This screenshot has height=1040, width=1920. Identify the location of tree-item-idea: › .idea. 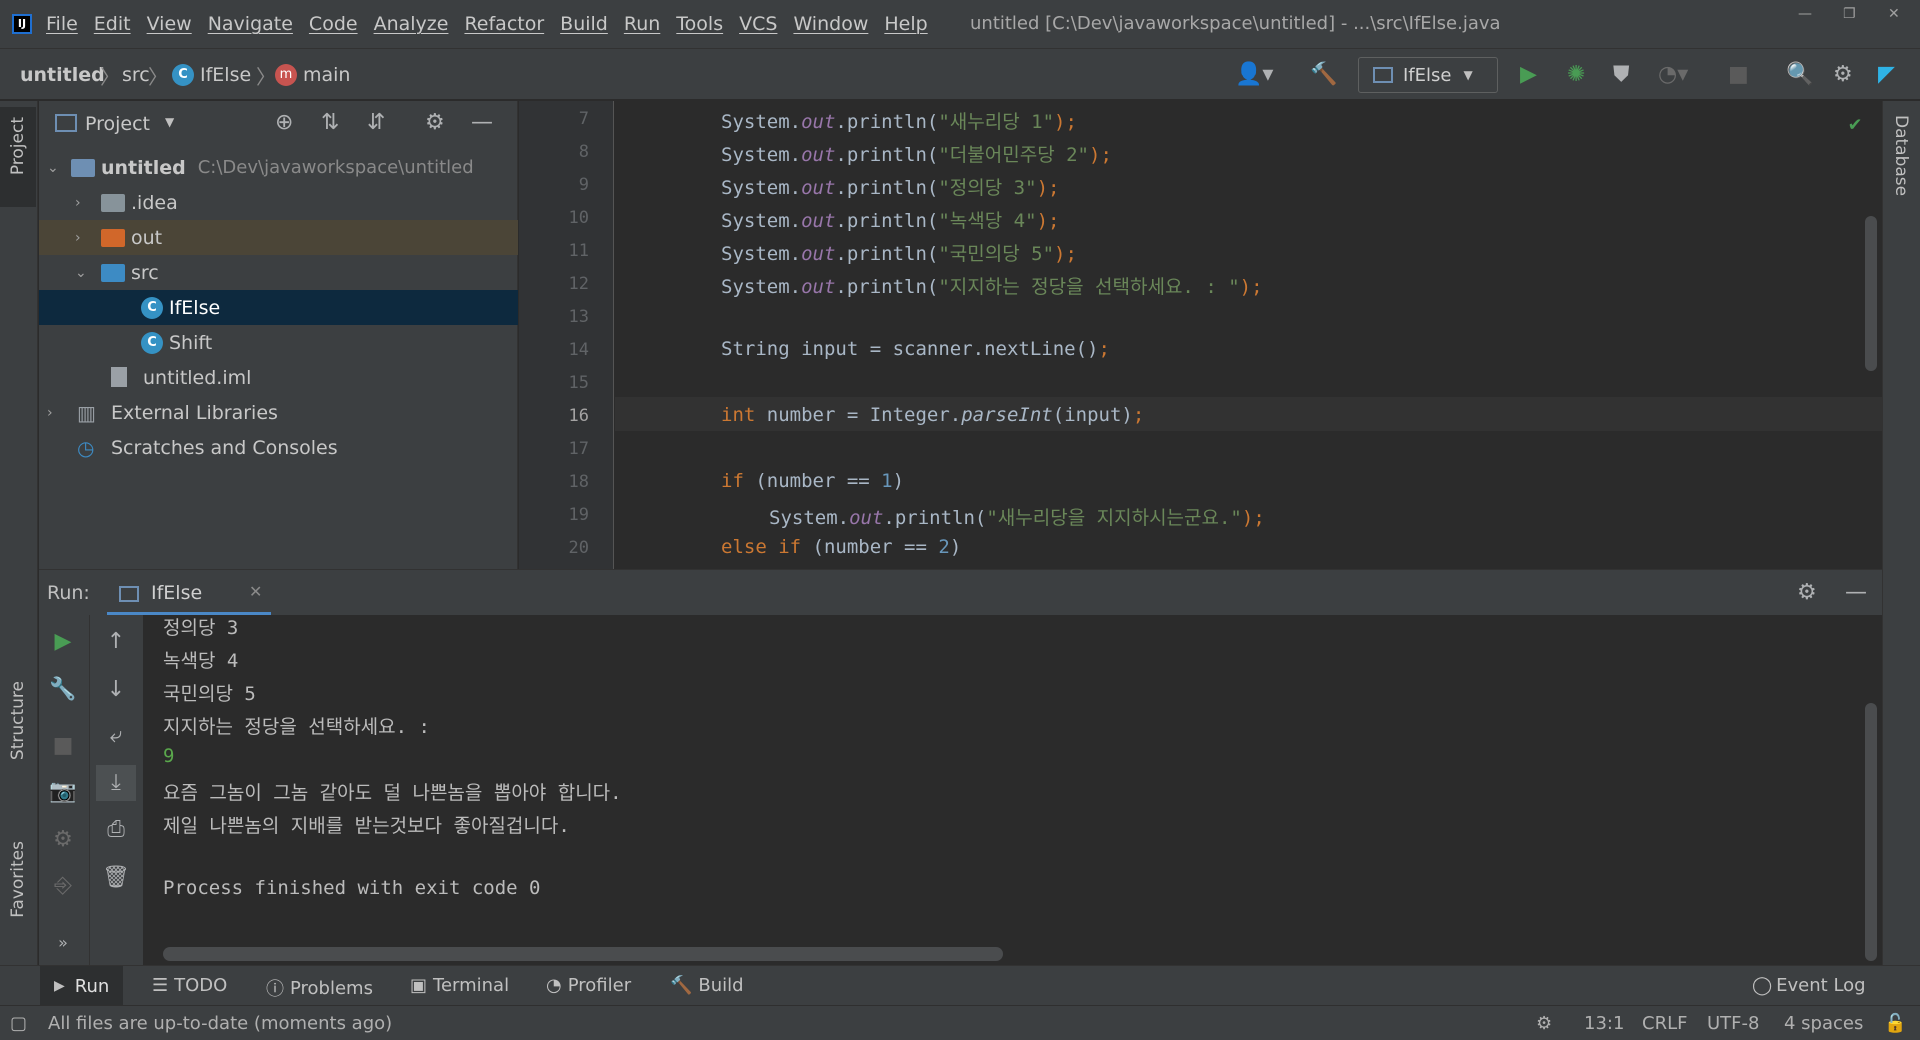
(278, 202).